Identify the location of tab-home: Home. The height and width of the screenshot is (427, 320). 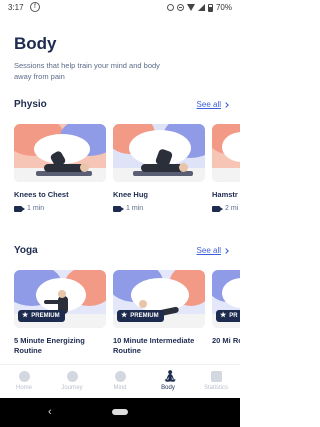
(24, 381).